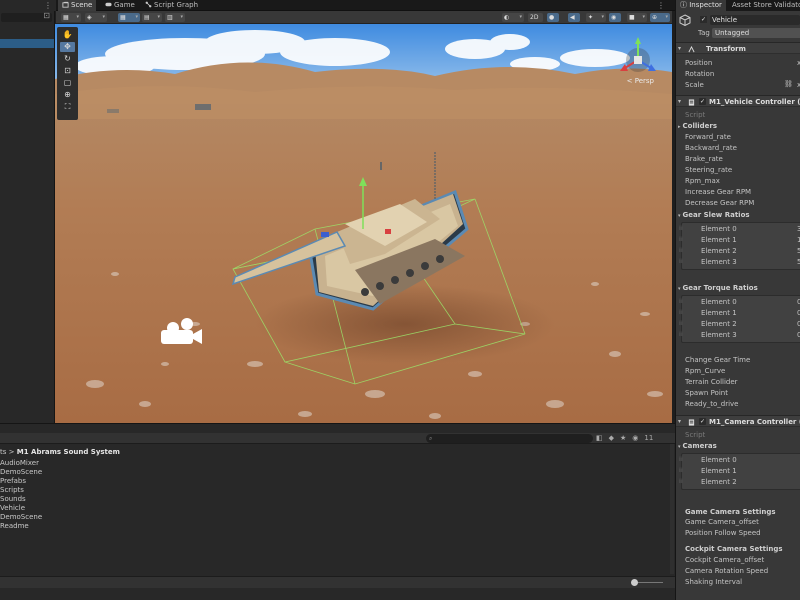  What do you see at coordinates (14, 526) in the screenshot?
I see `project-item: Readme` at bounding box center [14, 526].